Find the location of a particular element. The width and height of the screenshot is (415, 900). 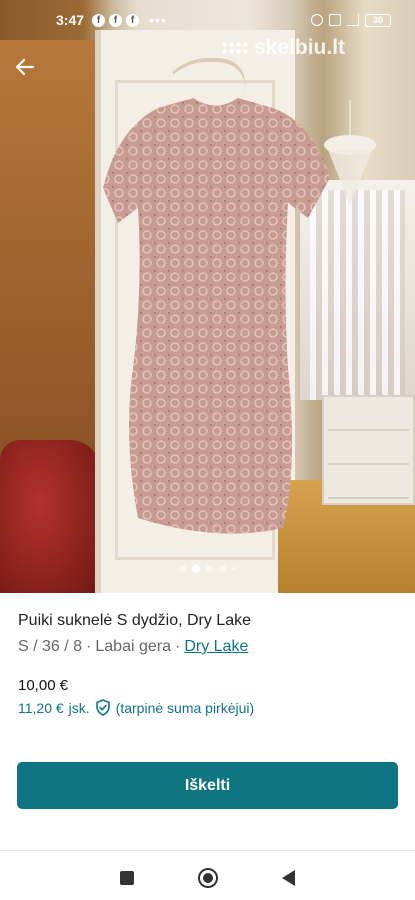

price-with-protection: 11,20 € jsk. (tarpinė suma pirkėjui) is located at coordinates (207, 707).